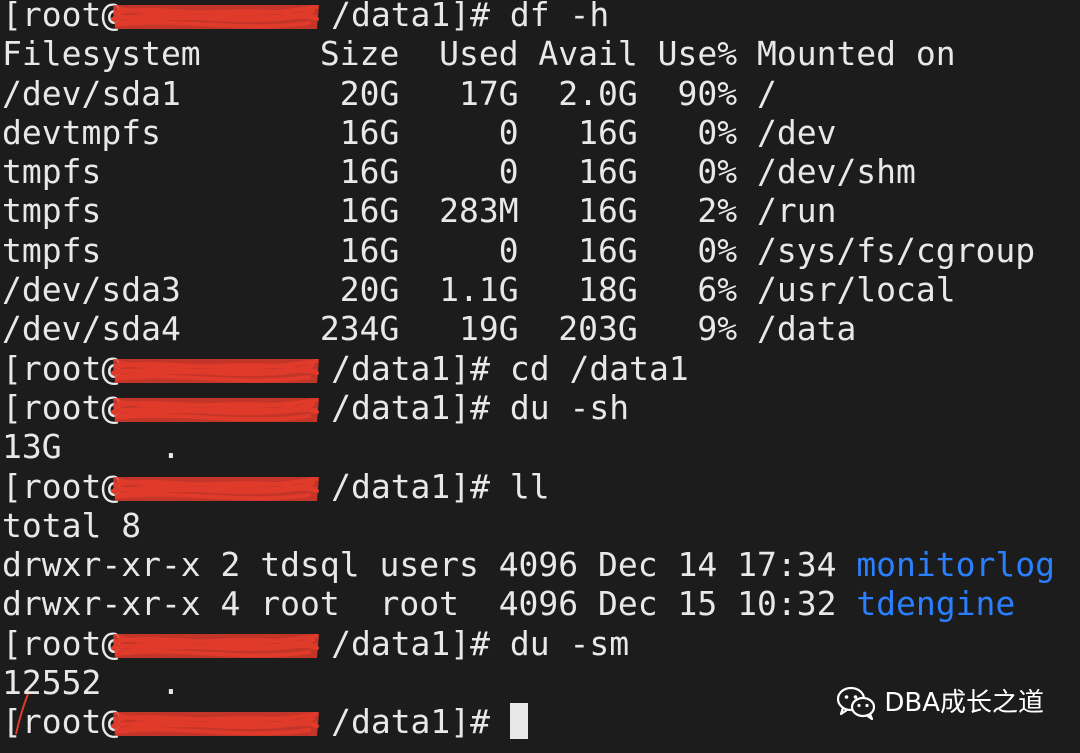  I want to click on output-line: devtmpfs 16G 0 16G 0% /dev, so click(419, 132).